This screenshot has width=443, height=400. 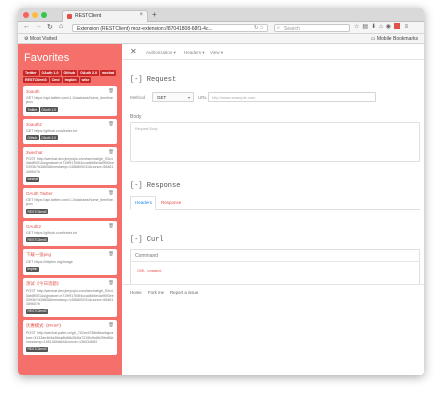 What do you see at coordinates (194, 53) in the screenshot?
I see `headers-menu: Headers ▾` at bounding box center [194, 53].